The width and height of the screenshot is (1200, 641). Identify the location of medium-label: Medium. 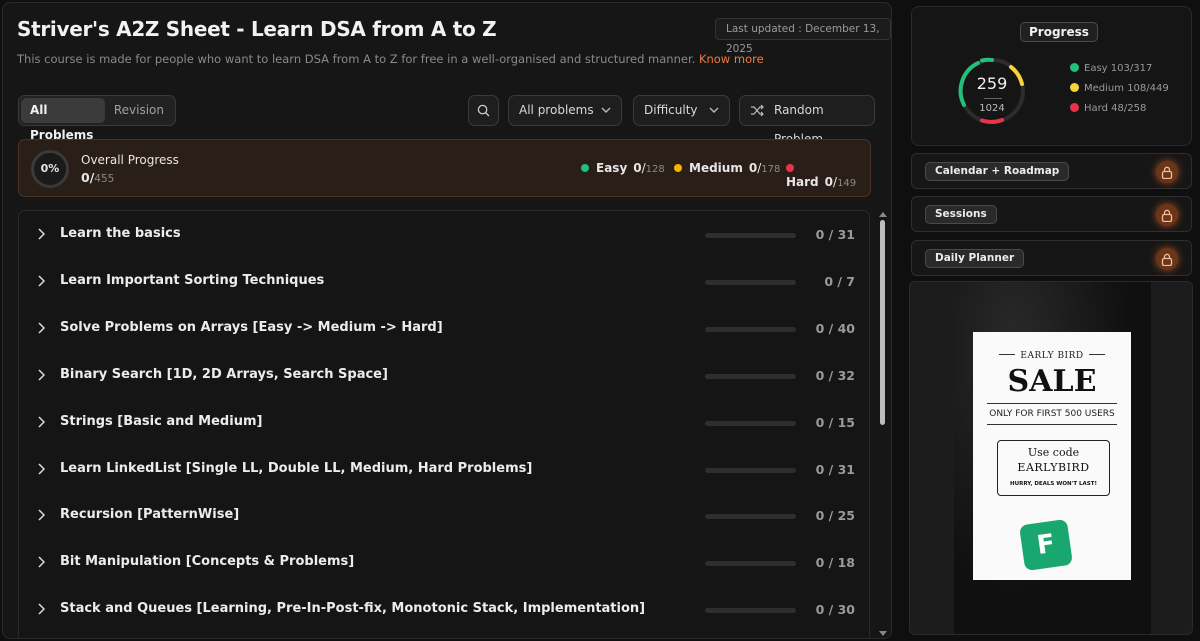
(716, 168).